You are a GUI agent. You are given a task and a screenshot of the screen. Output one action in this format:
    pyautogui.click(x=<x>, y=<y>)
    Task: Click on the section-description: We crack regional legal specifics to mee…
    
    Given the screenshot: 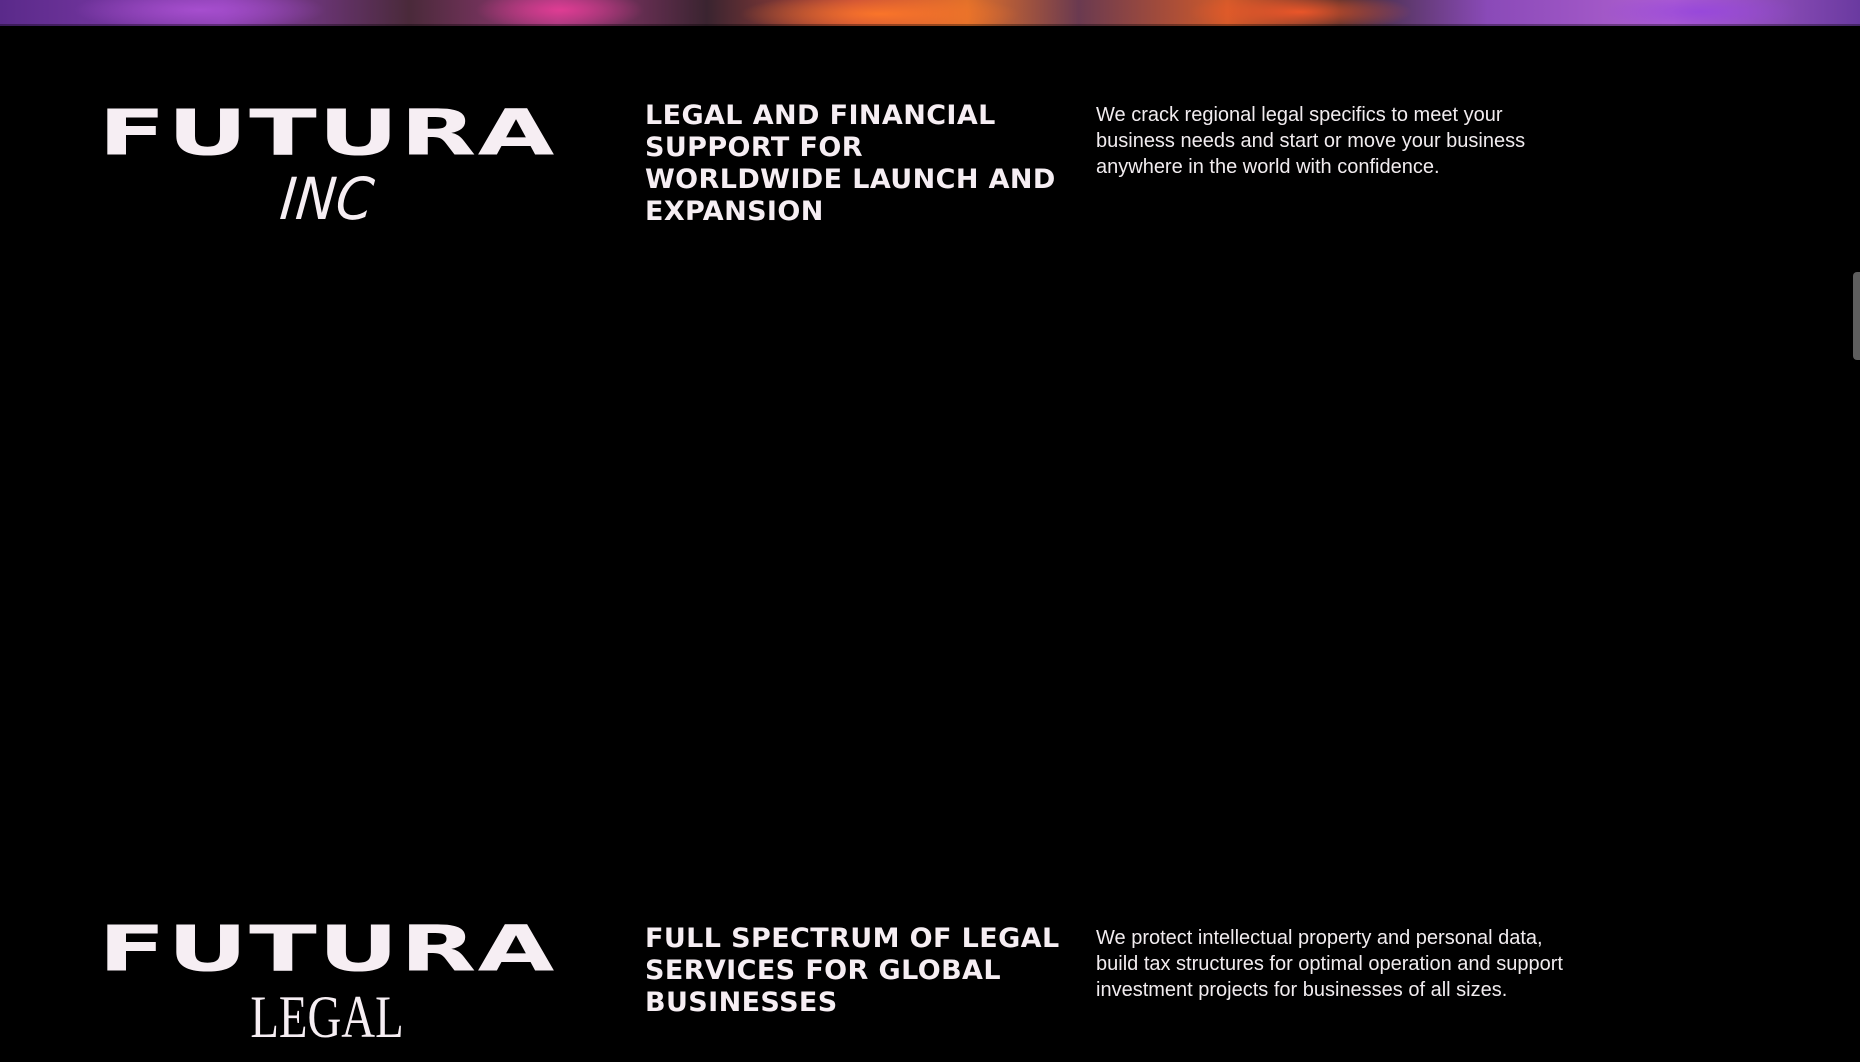 What is the action you would take?
    pyautogui.click(x=1311, y=141)
    